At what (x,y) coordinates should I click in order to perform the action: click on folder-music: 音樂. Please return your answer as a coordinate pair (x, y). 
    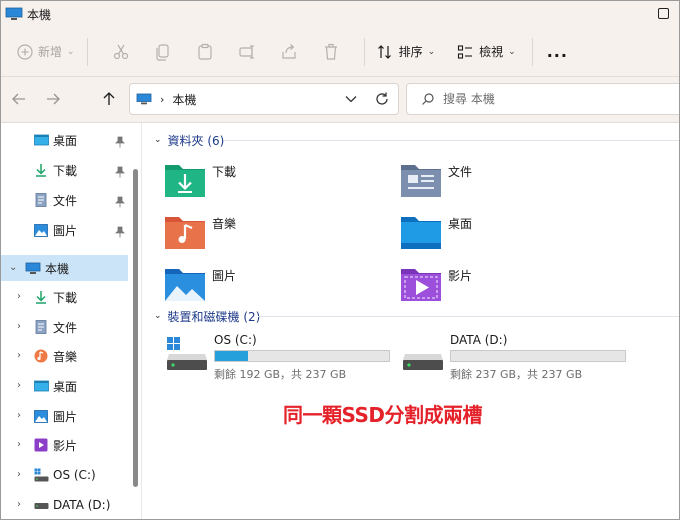
    Looking at the image, I should click on (274, 231).